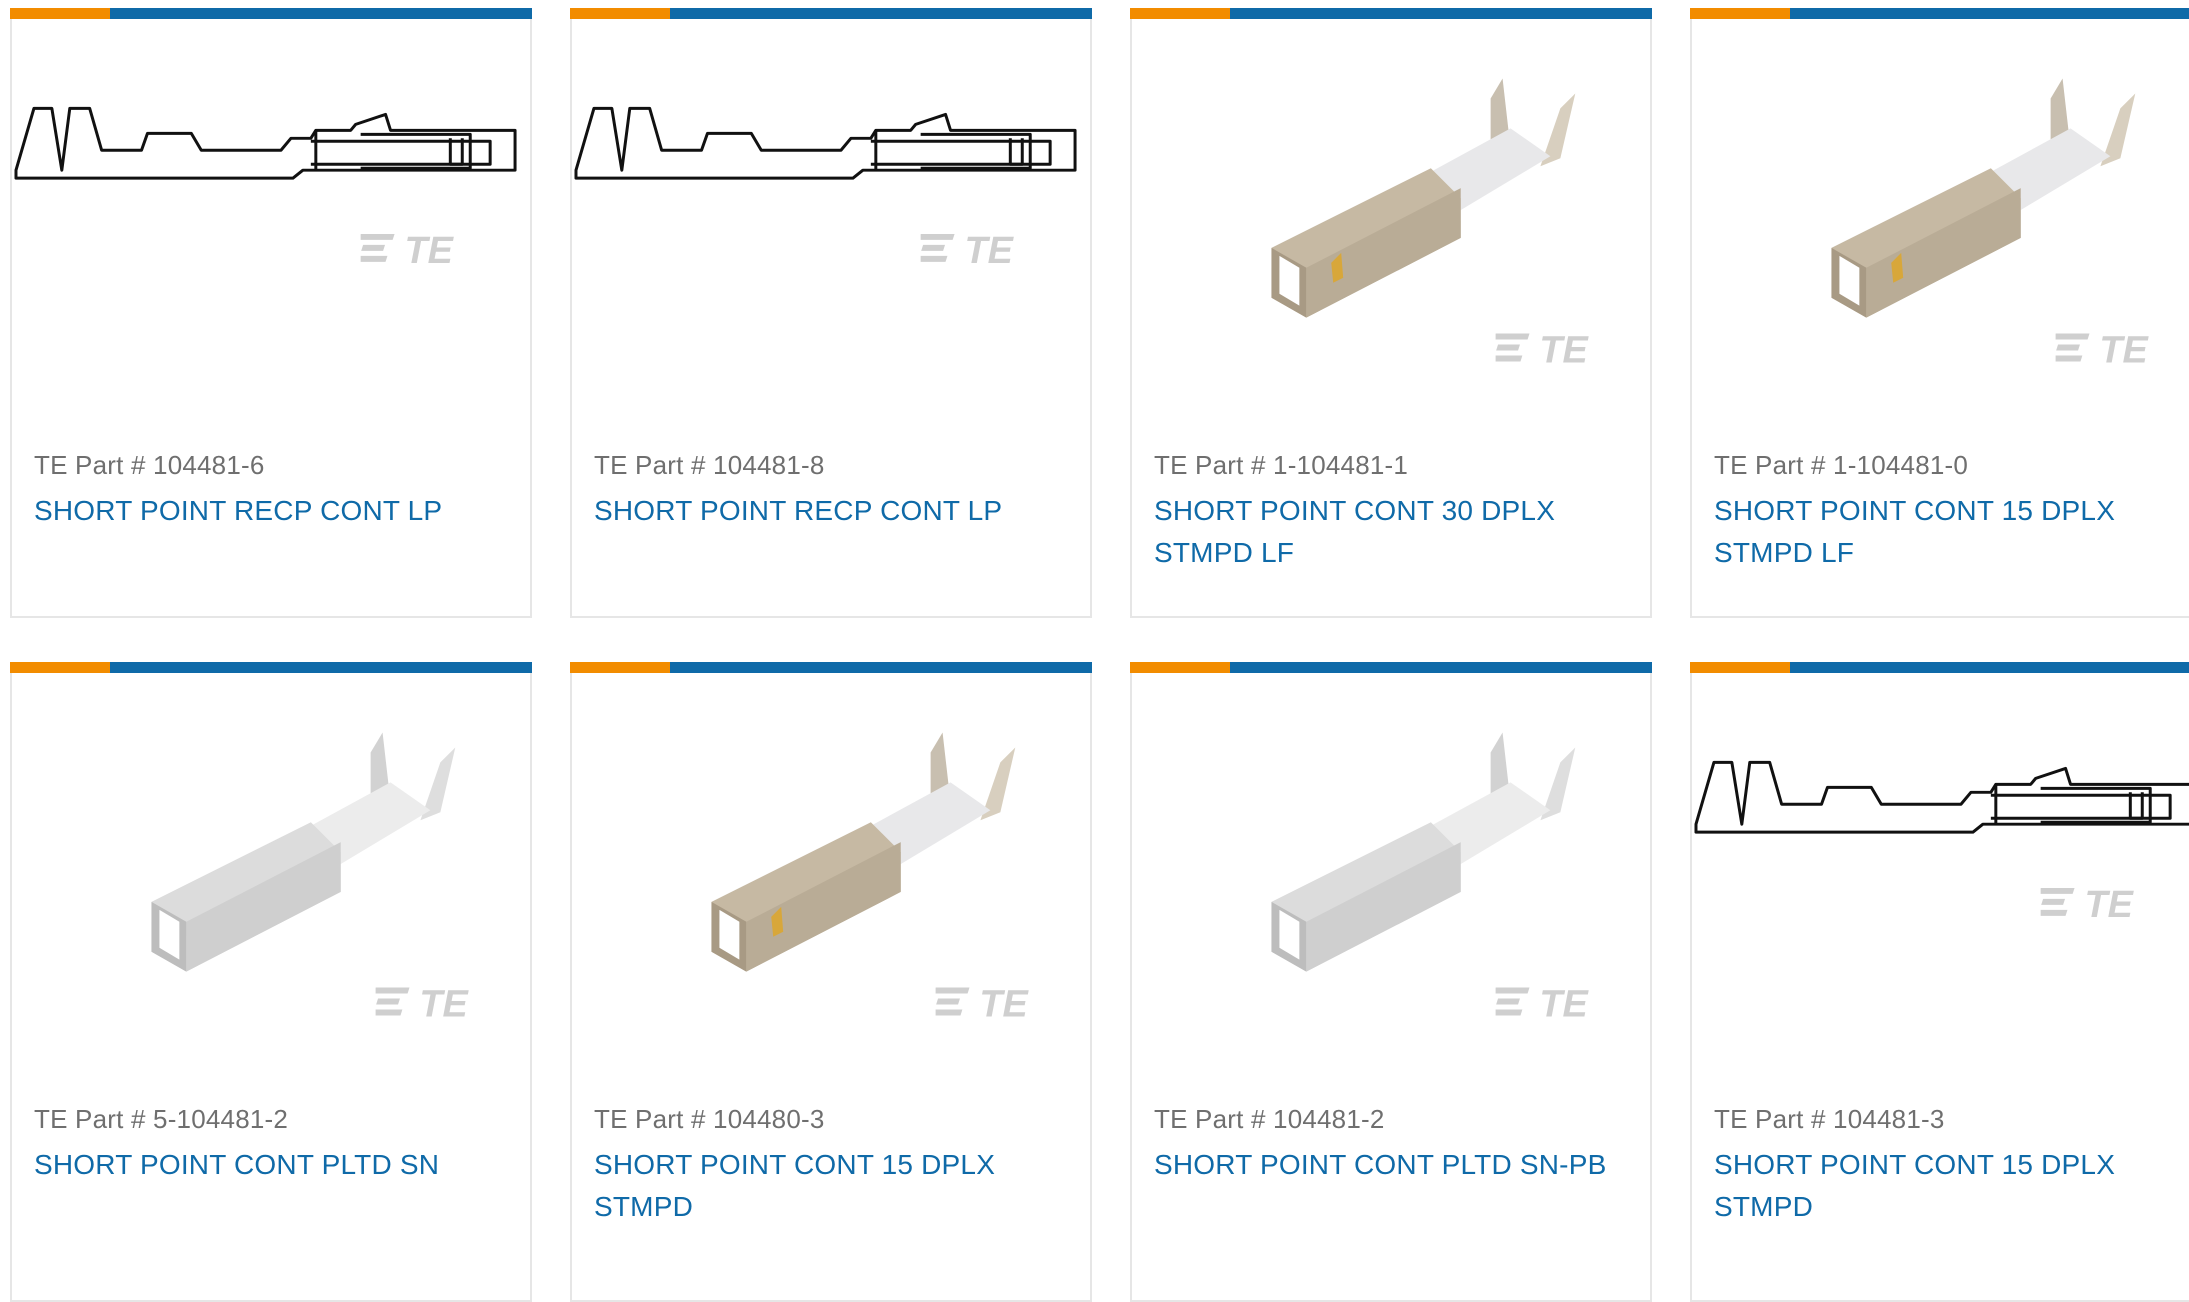 This screenshot has height=1302, width=2189. I want to click on part-number: TE Part # 104481-3, so click(1829, 1119).